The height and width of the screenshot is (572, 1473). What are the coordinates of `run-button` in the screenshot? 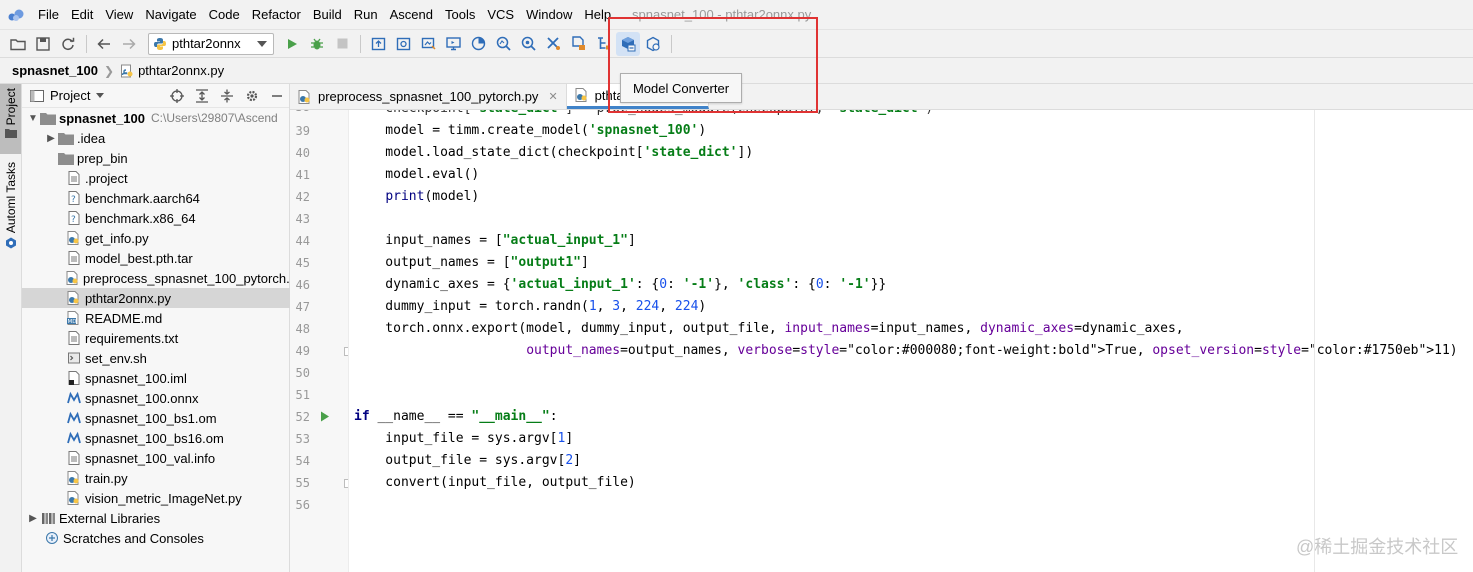 It's located at (292, 44).